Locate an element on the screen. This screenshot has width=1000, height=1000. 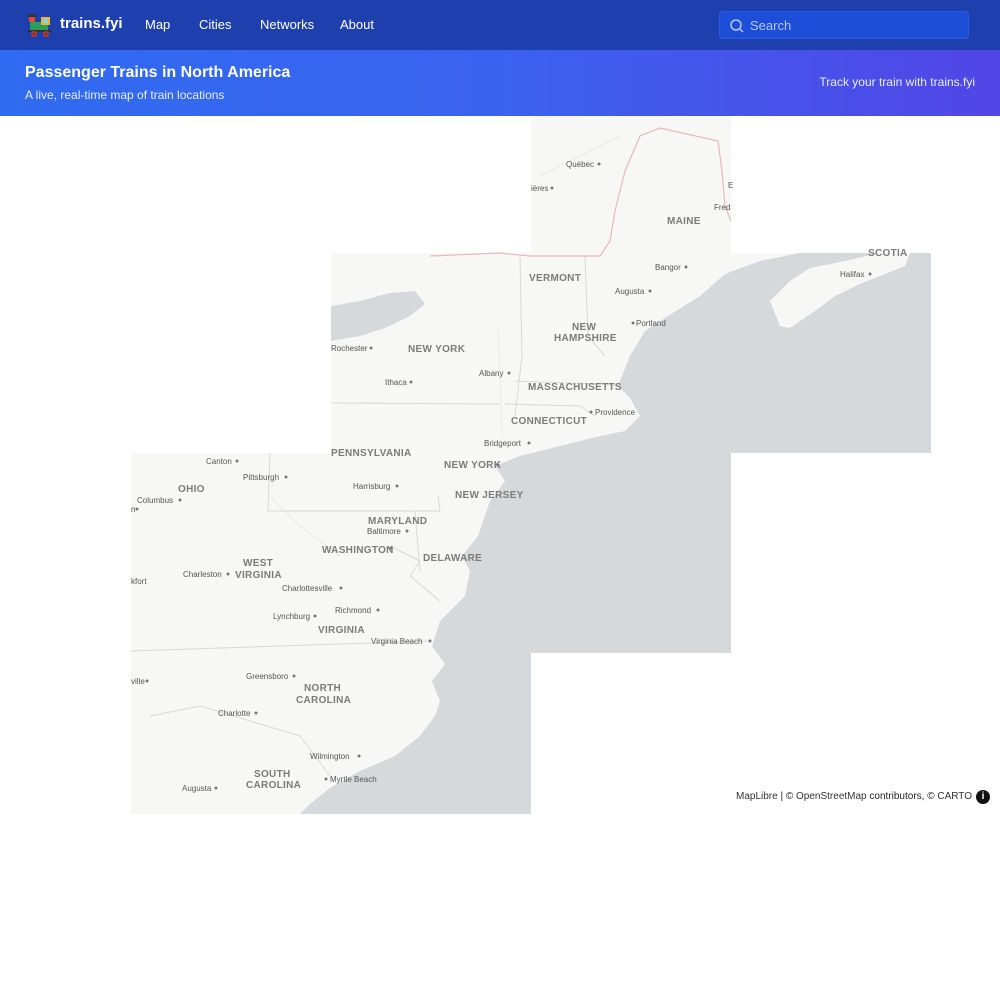
top-nav: trains.fyi Map Cities Networks About is located at coordinates (500, 25).